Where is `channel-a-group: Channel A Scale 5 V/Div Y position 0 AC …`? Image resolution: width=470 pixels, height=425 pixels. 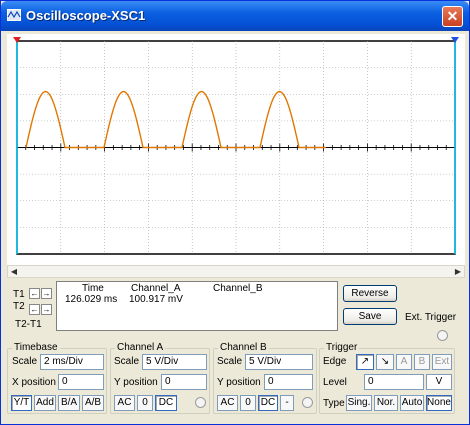 channel-a-group: Channel A Scale 5 V/Div Y position 0 AC … is located at coordinates (160, 378).